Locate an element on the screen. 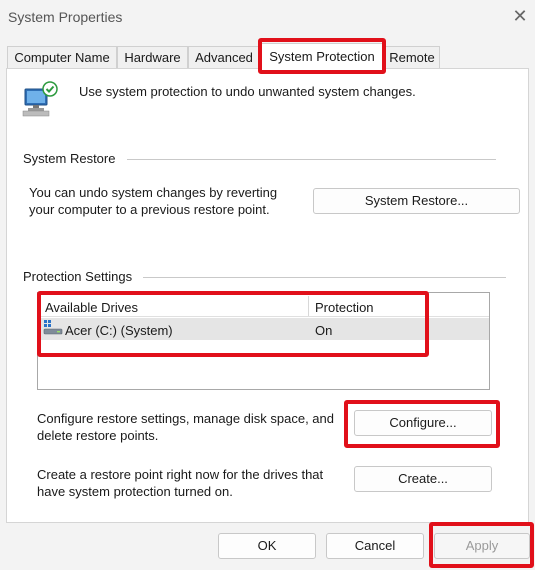  protection-settings-title: Protection Settings is located at coordinates (81, 276).